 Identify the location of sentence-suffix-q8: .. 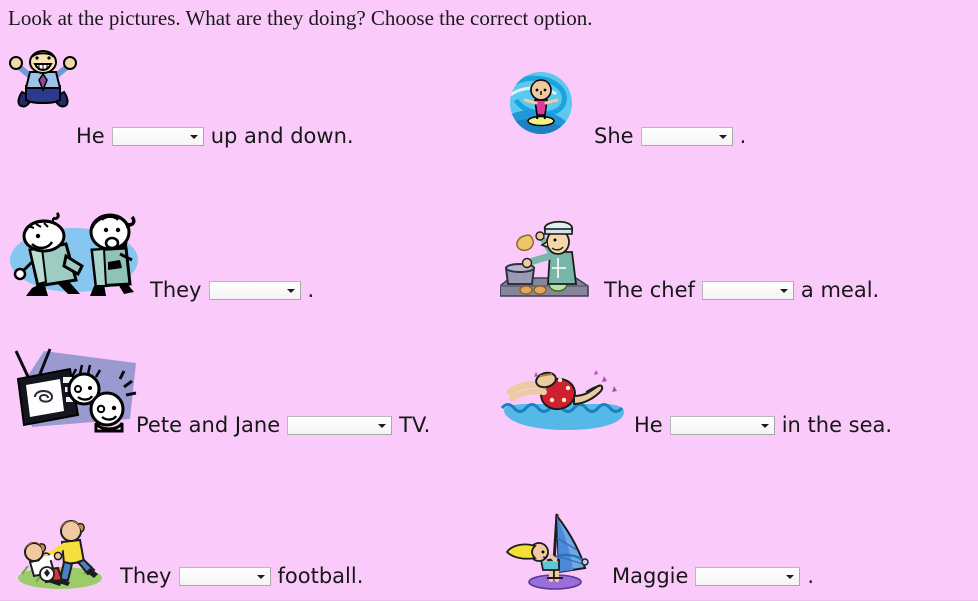
(811, 576).